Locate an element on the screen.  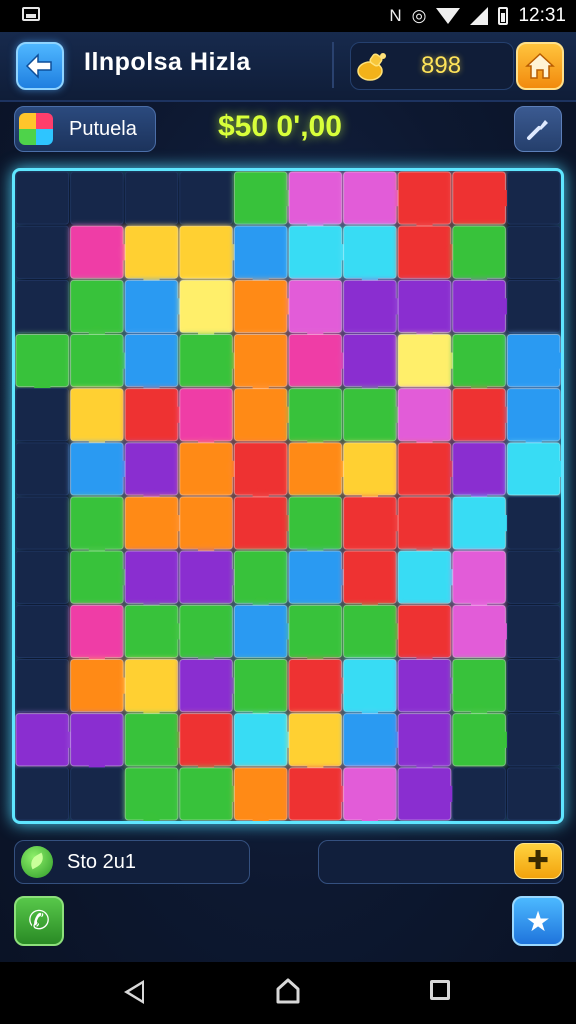
nav-back-icon is located at coordinates (134, 992).